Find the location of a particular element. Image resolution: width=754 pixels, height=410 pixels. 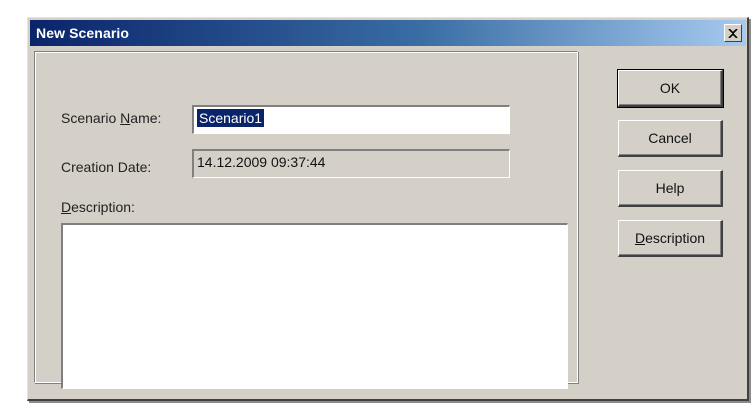

ok-button: OK is located at coordinates (670, 88).